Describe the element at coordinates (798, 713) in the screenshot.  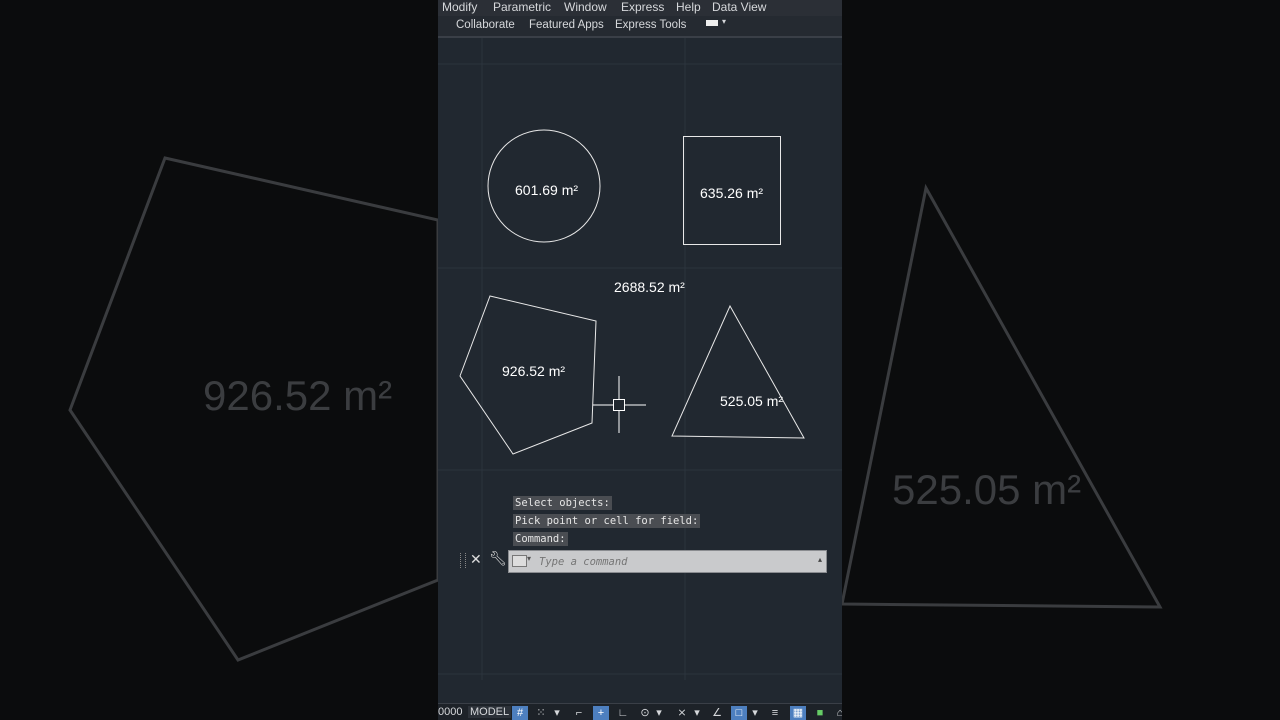
I see `transparency-icon: ▦` at that location.